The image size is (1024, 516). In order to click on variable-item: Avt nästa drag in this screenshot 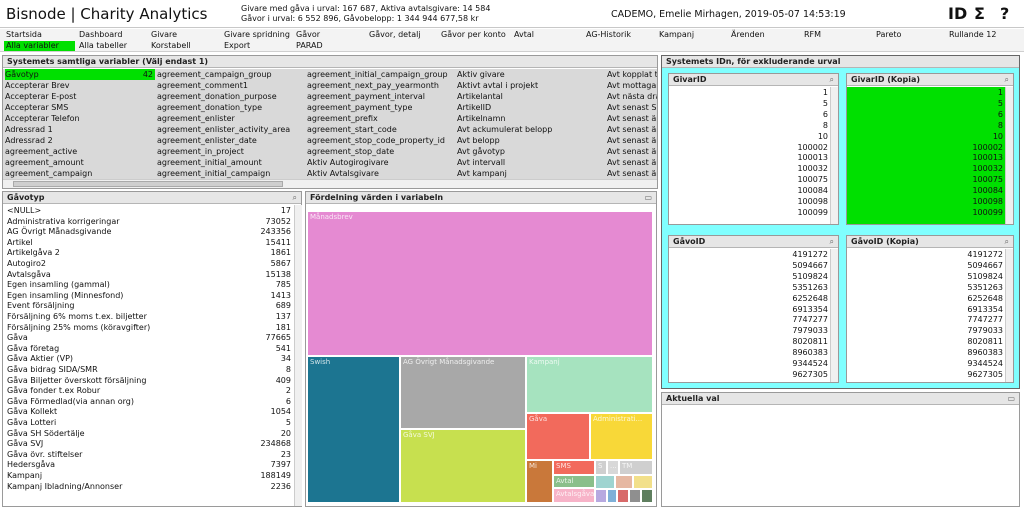, I will do `click(632, 96)`.